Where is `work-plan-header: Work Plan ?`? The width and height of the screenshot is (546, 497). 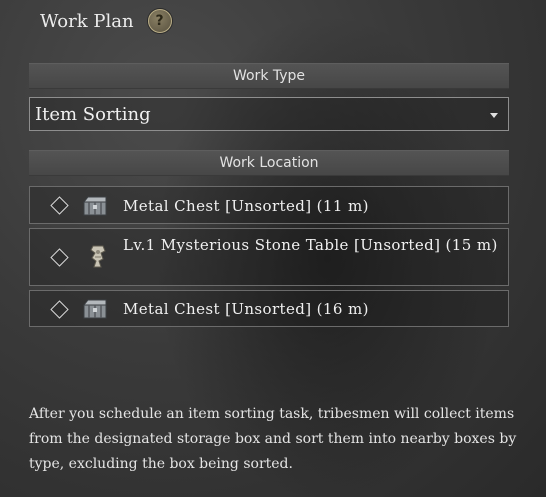 work-plan-header: Work Plan ? is located at coordinates (106, 21).